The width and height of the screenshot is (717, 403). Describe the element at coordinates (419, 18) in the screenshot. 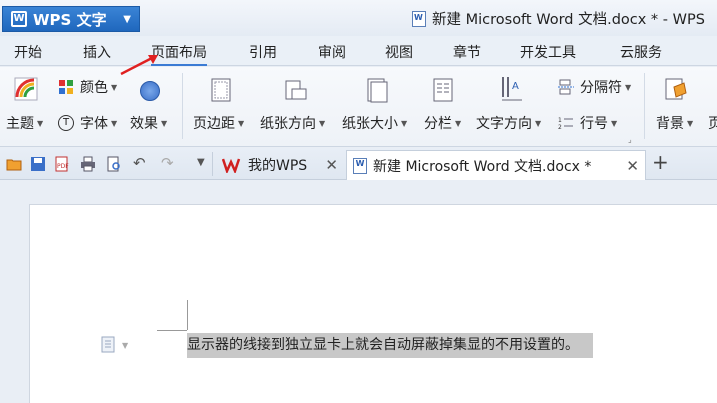

I see `word-doc-icon` at that location.